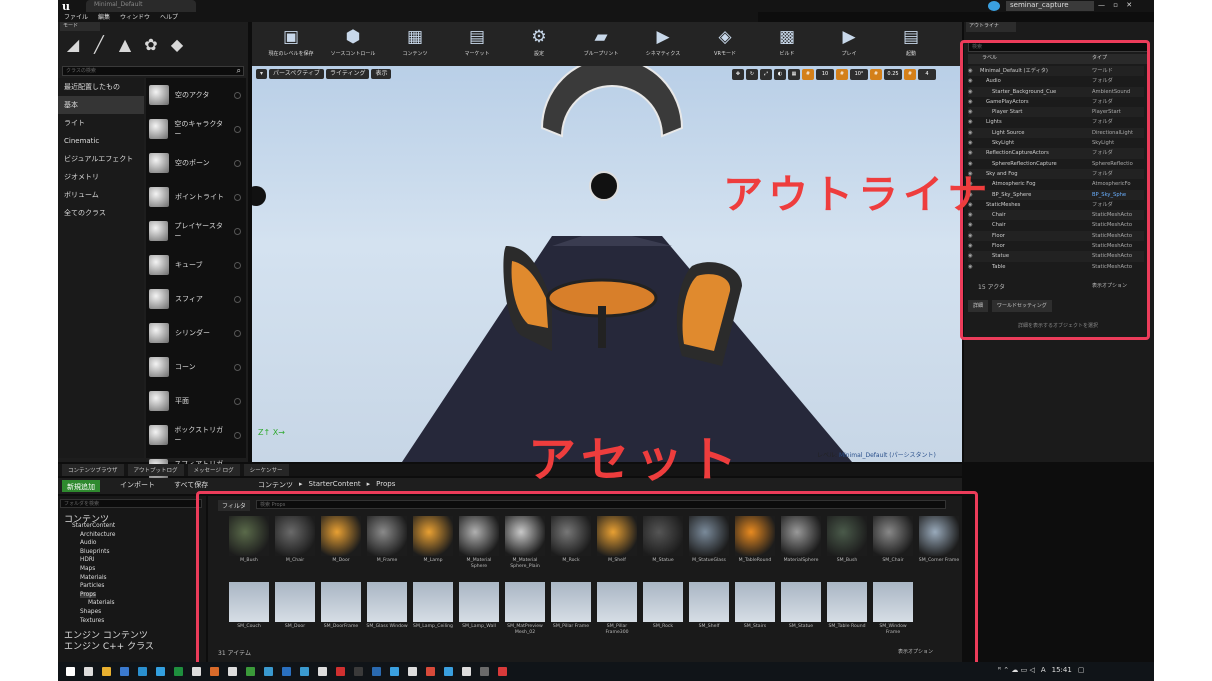  I want to click on bottom-tab: メッセージ ログ, so click(213, 470).